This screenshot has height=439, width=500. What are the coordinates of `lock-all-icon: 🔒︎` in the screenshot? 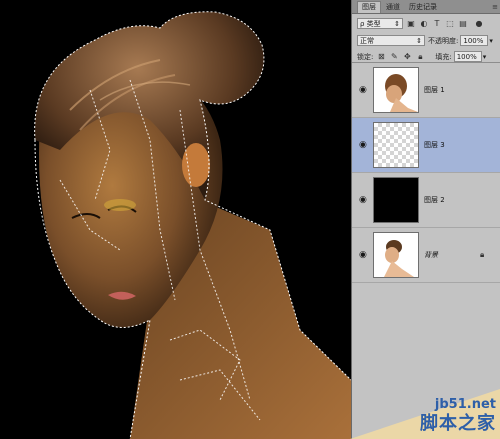 It's located at (420, 57).